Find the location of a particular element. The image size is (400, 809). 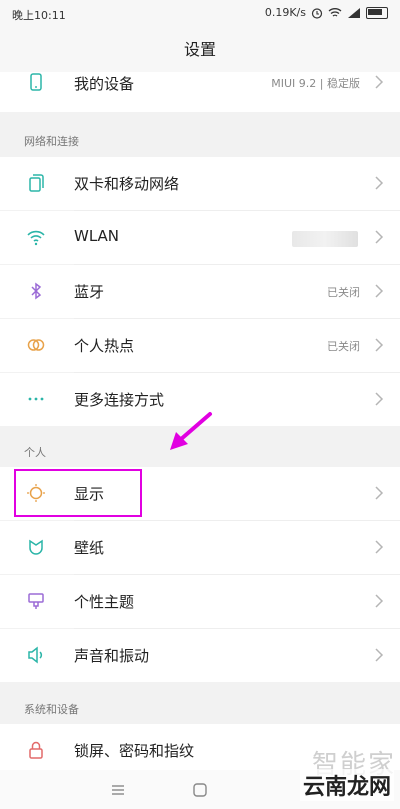

signal-icon is located at coordinates (354, 13).